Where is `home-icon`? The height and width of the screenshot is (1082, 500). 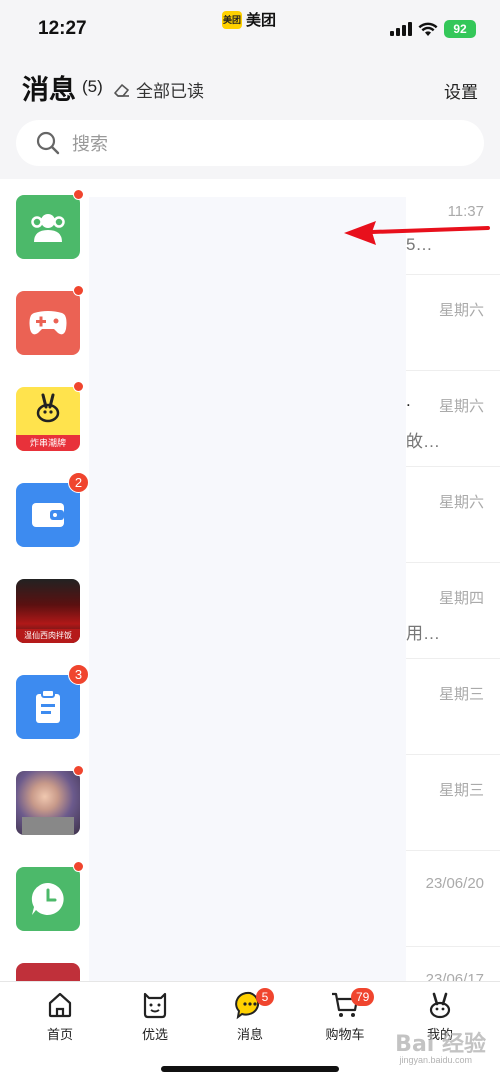
home-icon is located at coordinates (60, 1005).